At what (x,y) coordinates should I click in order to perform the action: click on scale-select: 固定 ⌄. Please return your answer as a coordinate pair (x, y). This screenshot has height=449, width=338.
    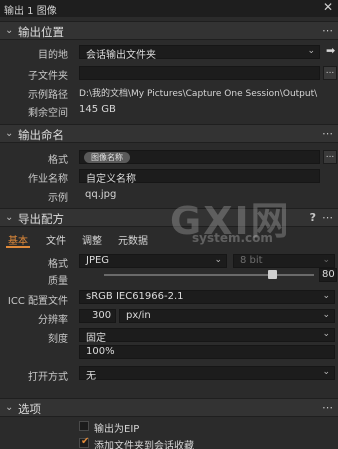
    Looking at the image, I should click on (207, 336).